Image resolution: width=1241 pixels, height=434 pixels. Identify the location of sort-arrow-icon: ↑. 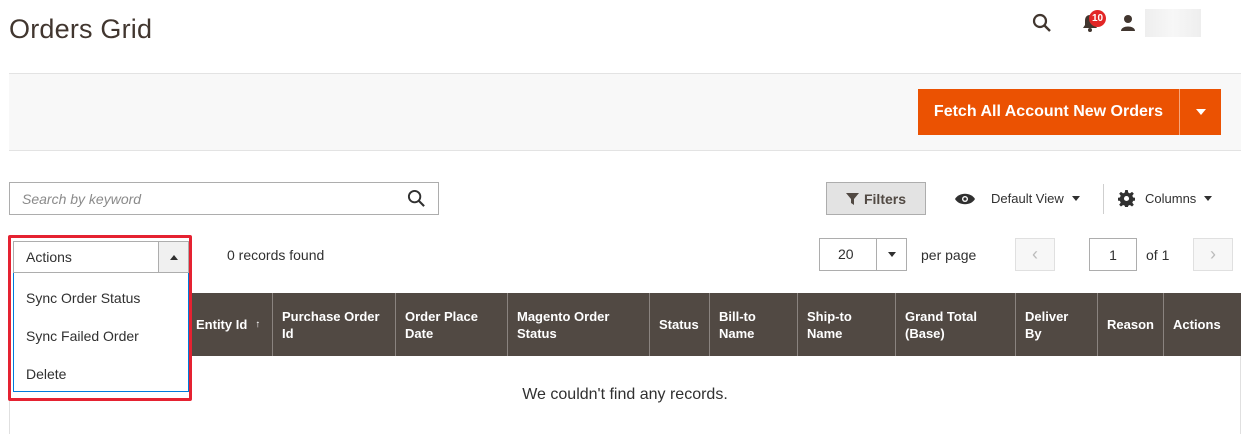
(258, 324).